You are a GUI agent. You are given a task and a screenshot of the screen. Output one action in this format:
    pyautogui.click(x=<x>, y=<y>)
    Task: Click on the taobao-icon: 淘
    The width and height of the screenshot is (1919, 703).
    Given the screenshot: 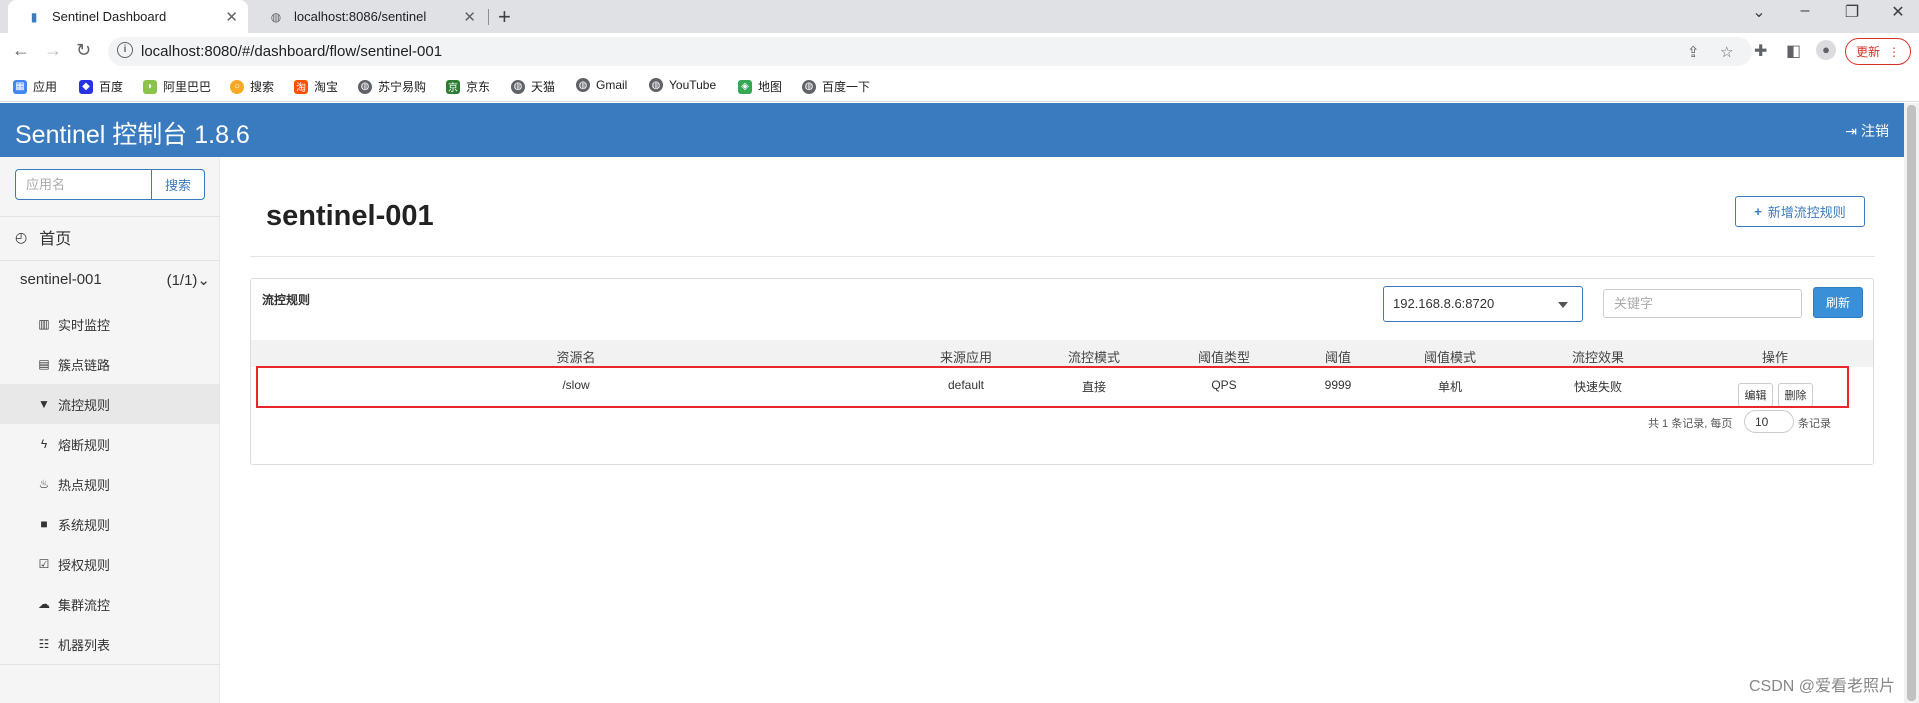 What is the action you would take?
    pyautogui.click(x=301, y=86)
    